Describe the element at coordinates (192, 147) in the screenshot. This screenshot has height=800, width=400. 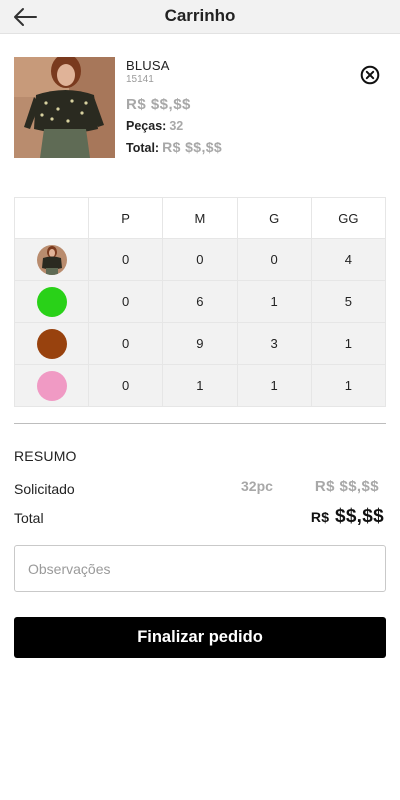
I see `item-total-value: R$ $$,$$` at that location.